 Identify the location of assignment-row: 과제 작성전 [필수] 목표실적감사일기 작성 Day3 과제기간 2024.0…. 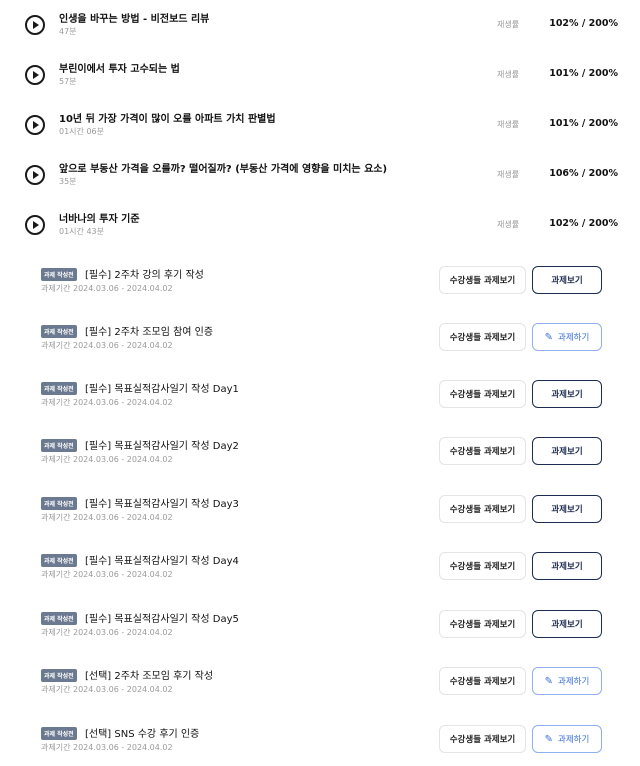
(320, 515).